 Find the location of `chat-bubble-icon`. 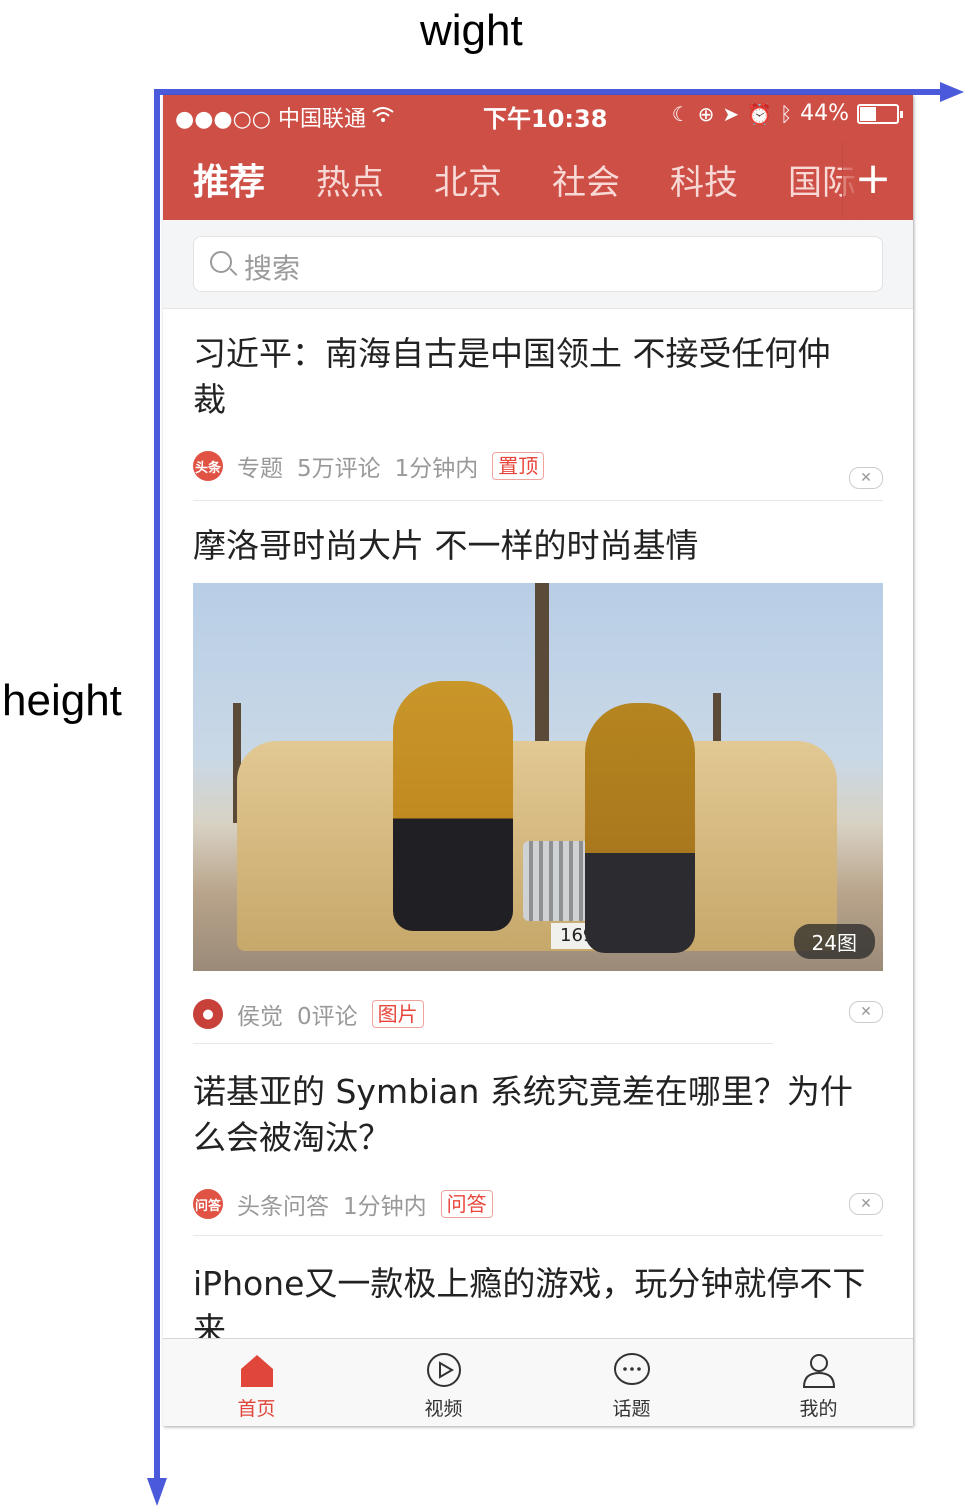

chat-bubble-icon is located at coordinates (632, 1369).